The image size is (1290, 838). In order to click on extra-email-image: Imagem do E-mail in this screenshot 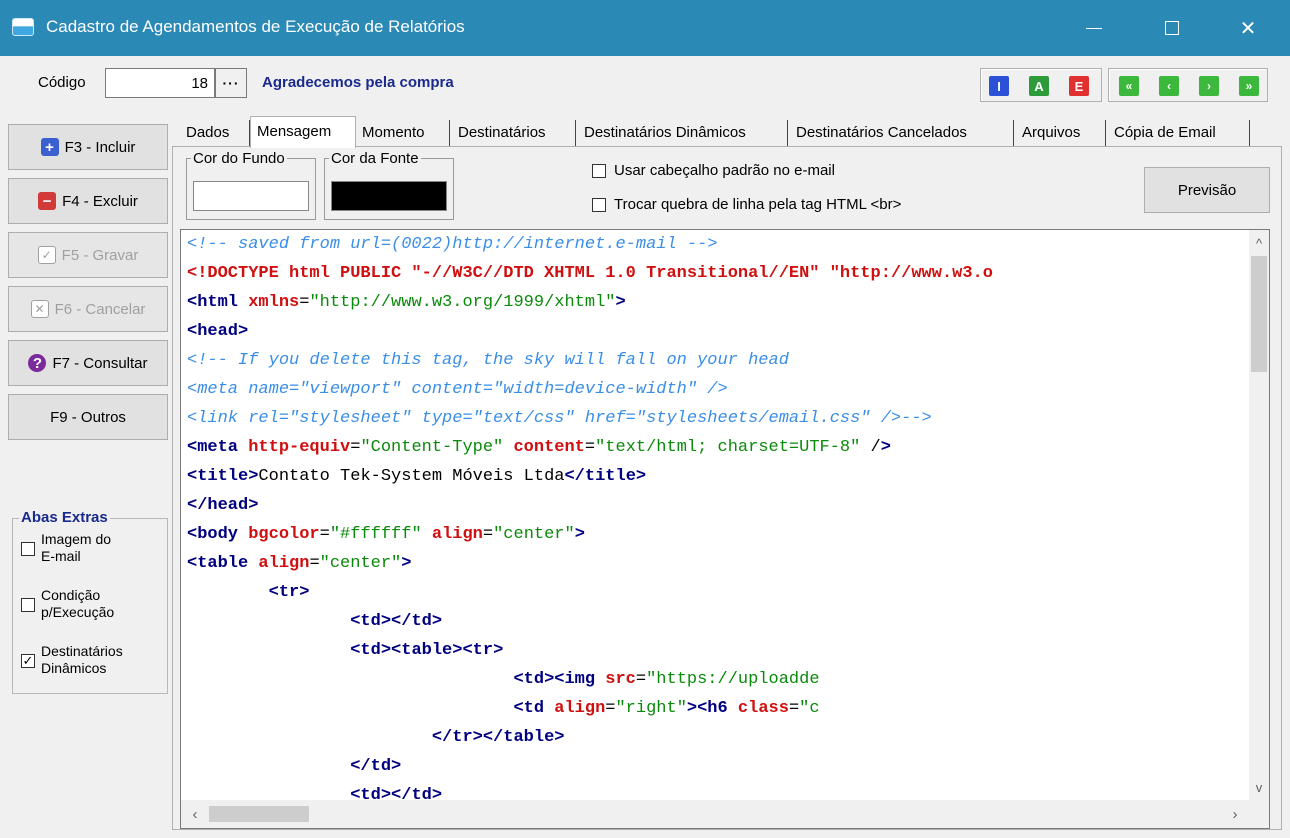, I will do `click(66, 548)`.